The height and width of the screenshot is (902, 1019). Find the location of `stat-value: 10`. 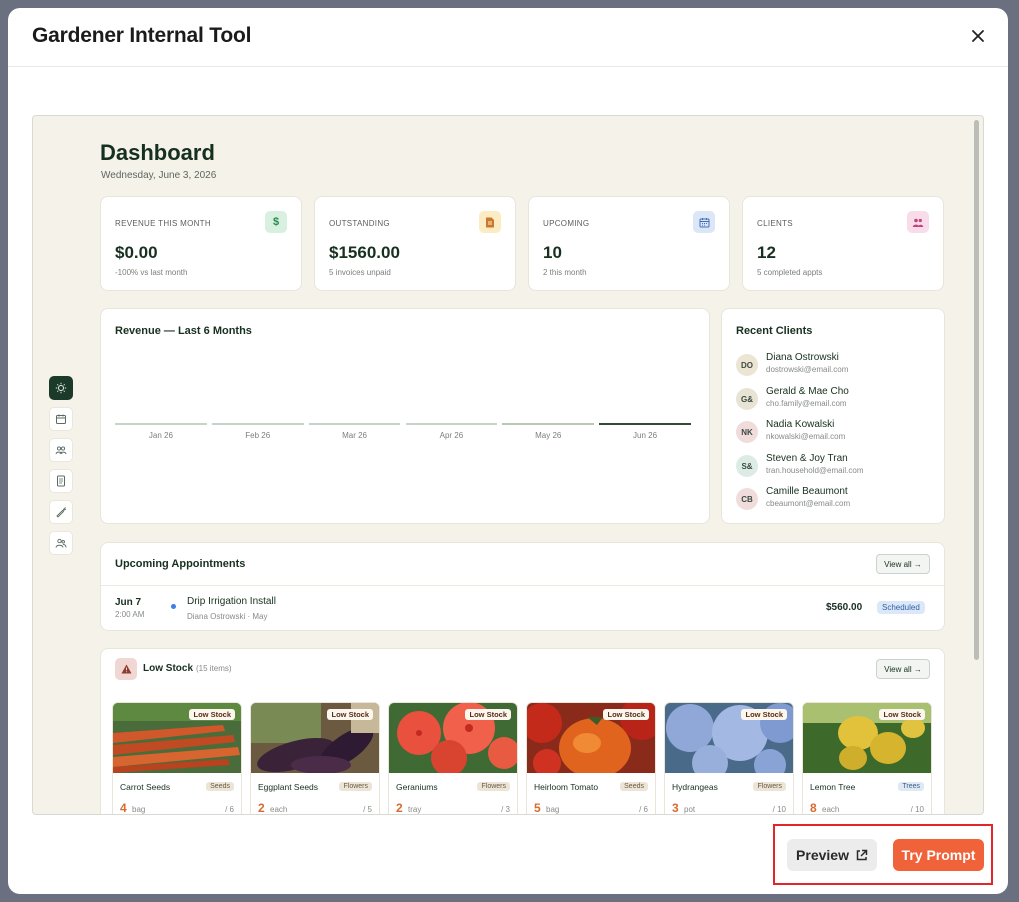

stat-value: 10 is located at coordinates (552, 252).